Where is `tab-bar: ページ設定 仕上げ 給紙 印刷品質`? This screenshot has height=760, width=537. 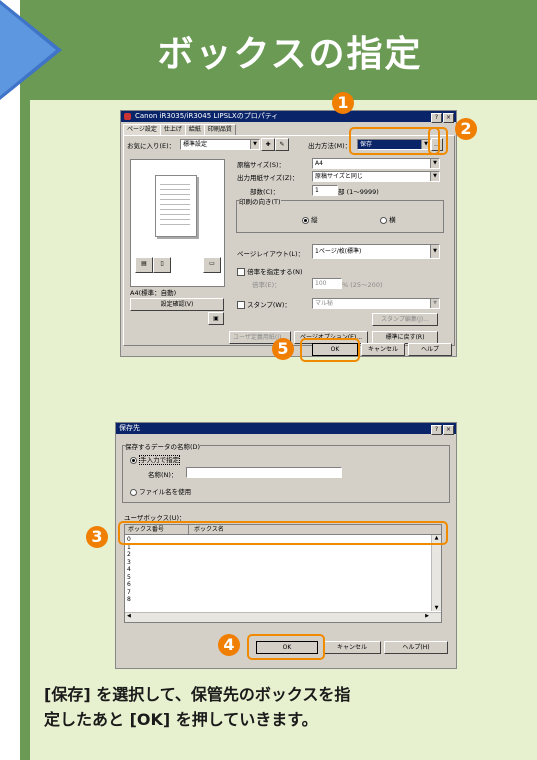
tab-bar: ページ設定 仕上げ 給紙 印刷品質 is located at coordinates (179, 129).